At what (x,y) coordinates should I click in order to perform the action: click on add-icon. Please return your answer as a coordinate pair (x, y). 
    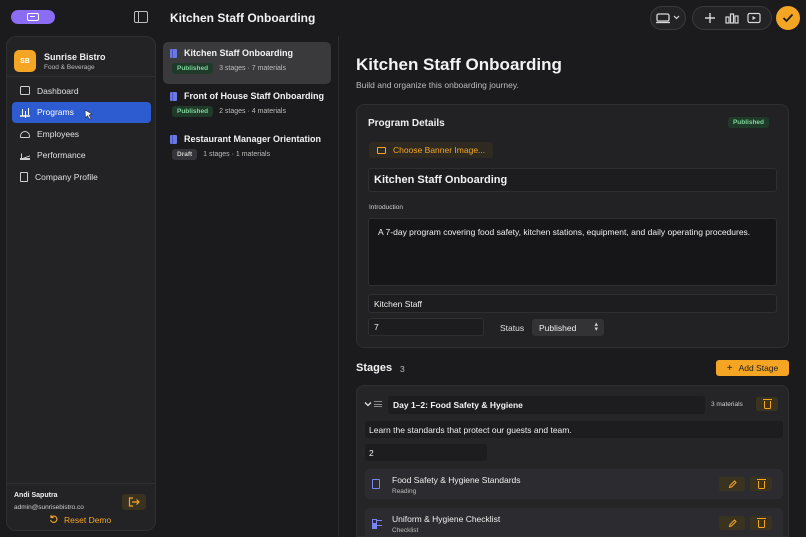
    Looking at the image, I should click on (710, 18).